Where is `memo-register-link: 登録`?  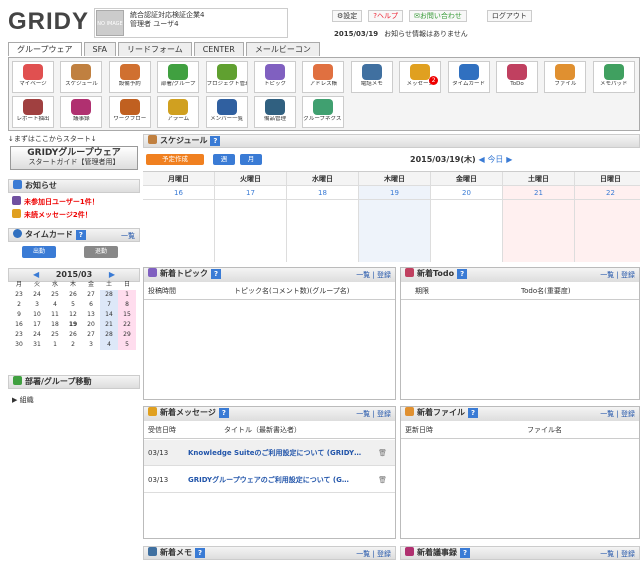 memo-register-link: 登録 is located at coordinates (384, 554).